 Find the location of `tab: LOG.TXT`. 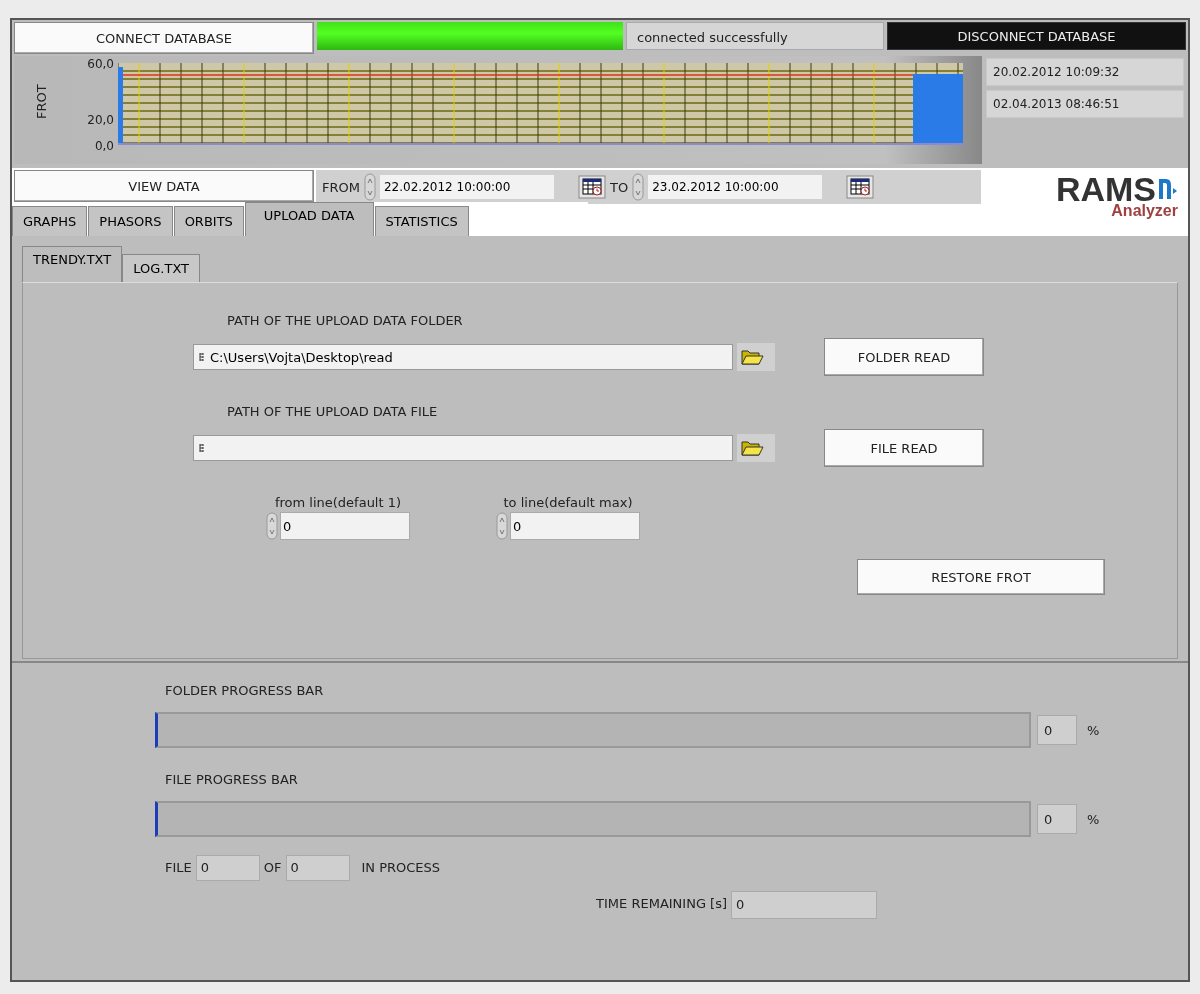

tab: LOG.TXT is located at coordinates (161, 268).